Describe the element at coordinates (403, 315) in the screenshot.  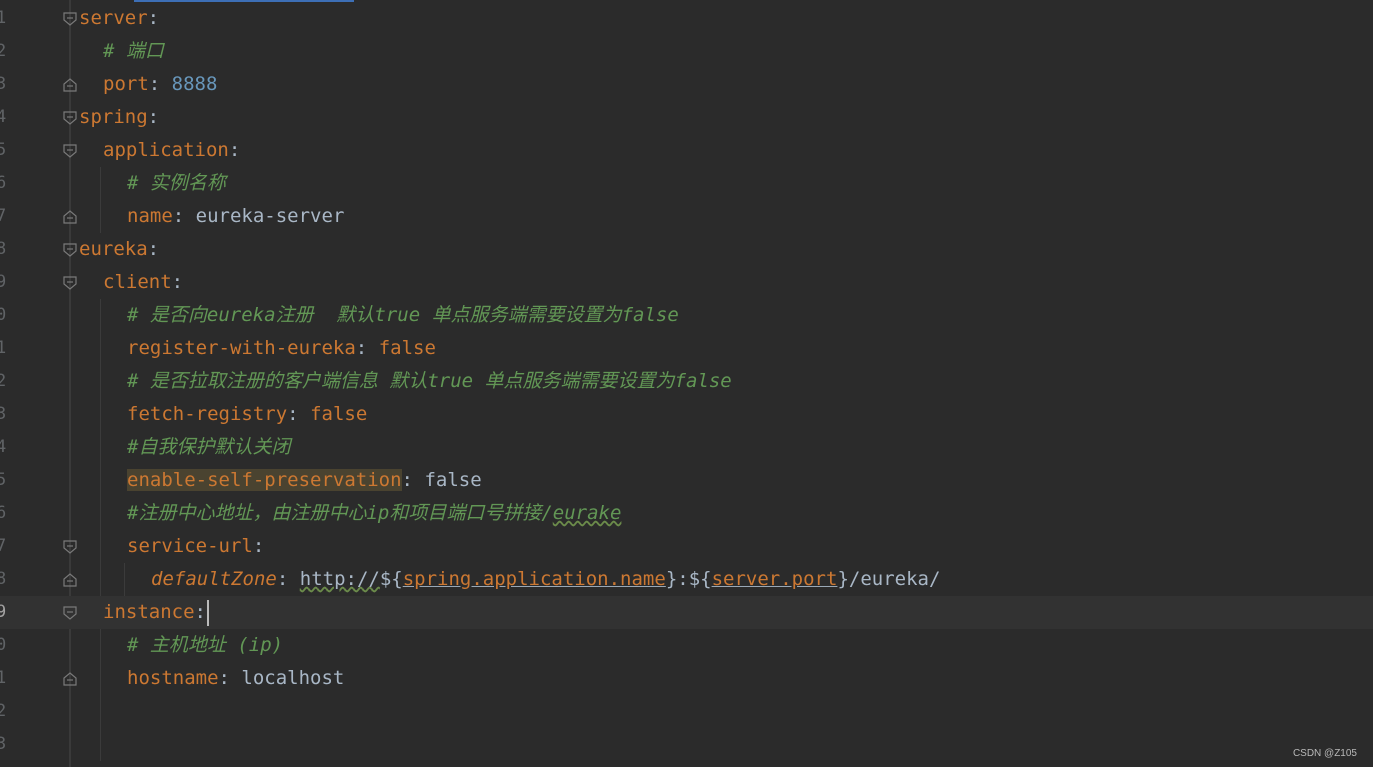
I see `yaml-comment: # 是否向eureka注册 默认true 单点服务端需要设置为false` at that location.